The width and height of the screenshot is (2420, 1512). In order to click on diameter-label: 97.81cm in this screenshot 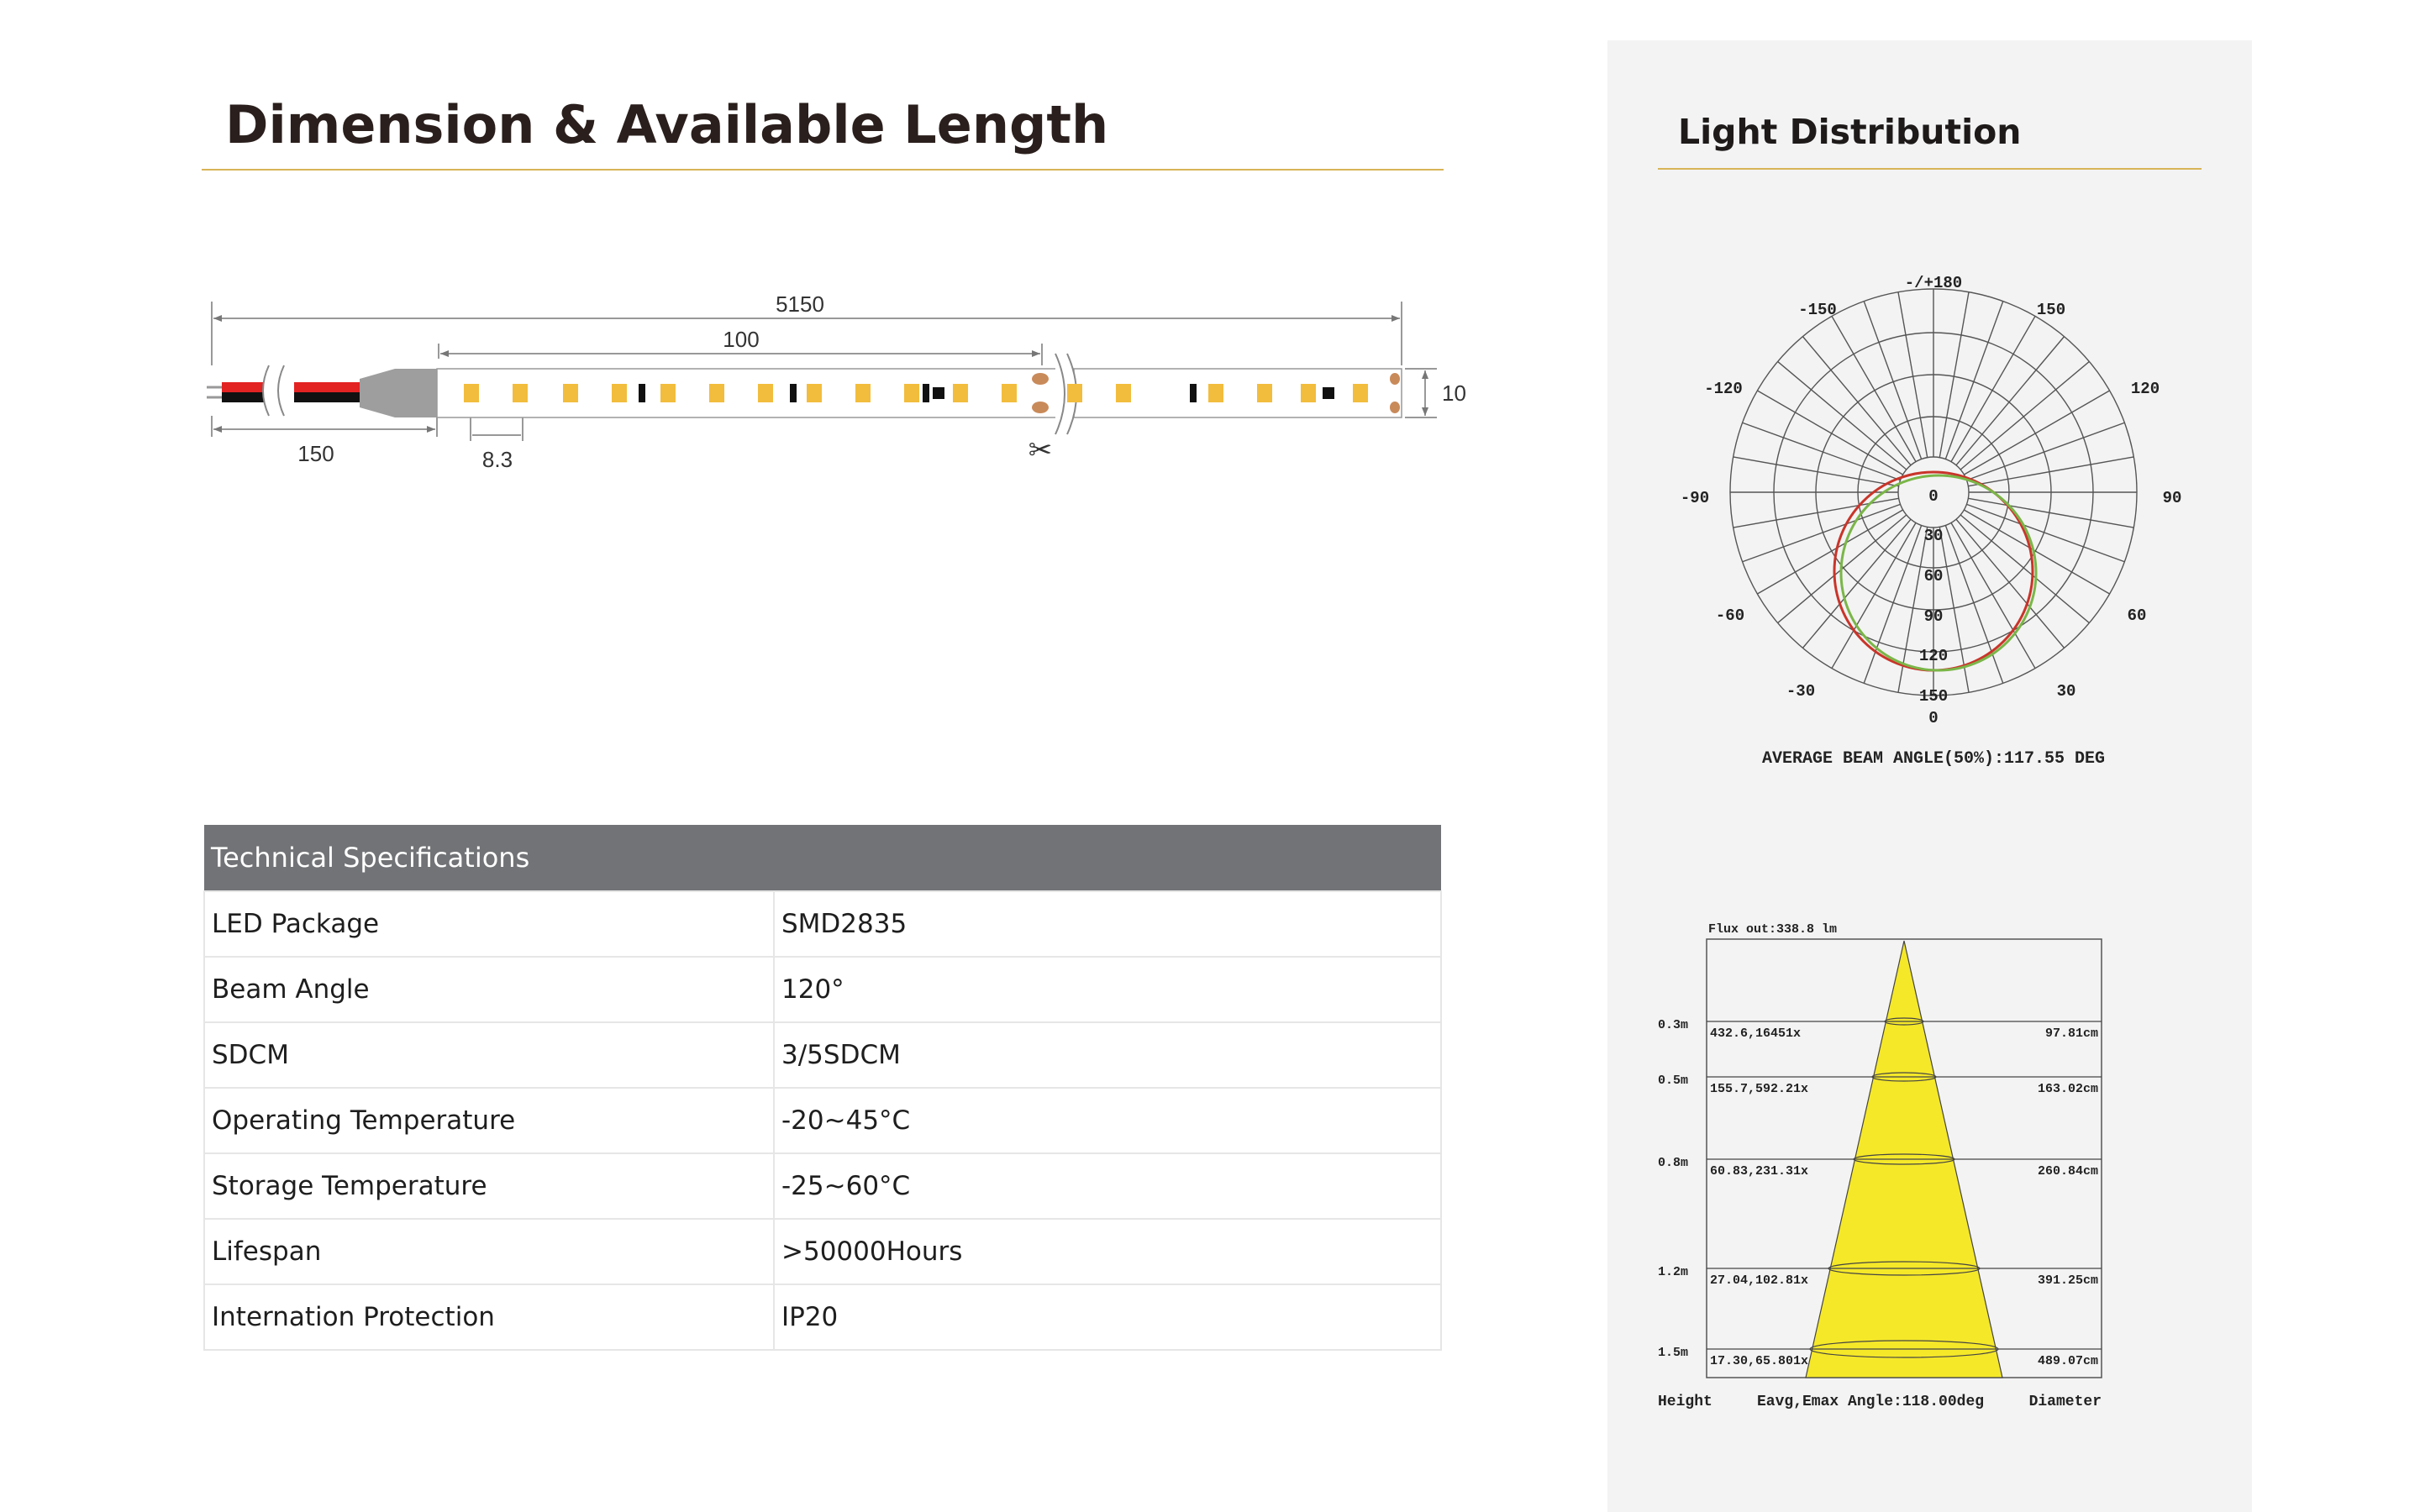, I will do `click(2071, 1033)`.